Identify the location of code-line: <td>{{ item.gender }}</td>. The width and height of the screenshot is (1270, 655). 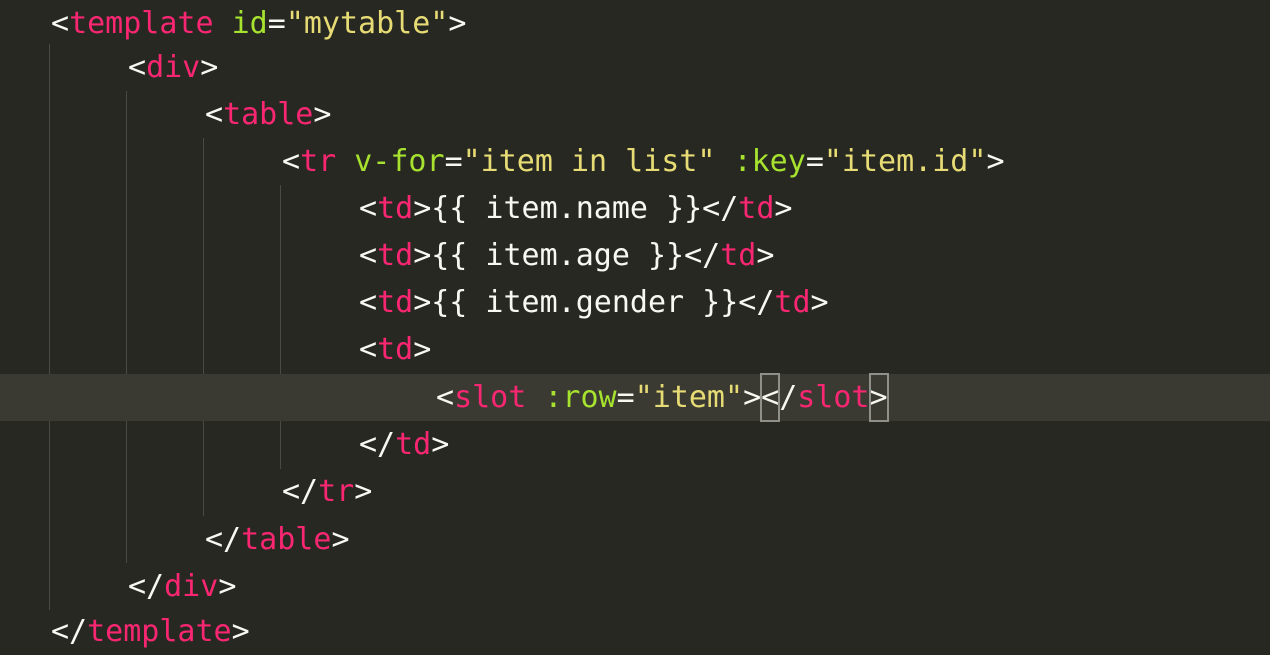
(635, 302).